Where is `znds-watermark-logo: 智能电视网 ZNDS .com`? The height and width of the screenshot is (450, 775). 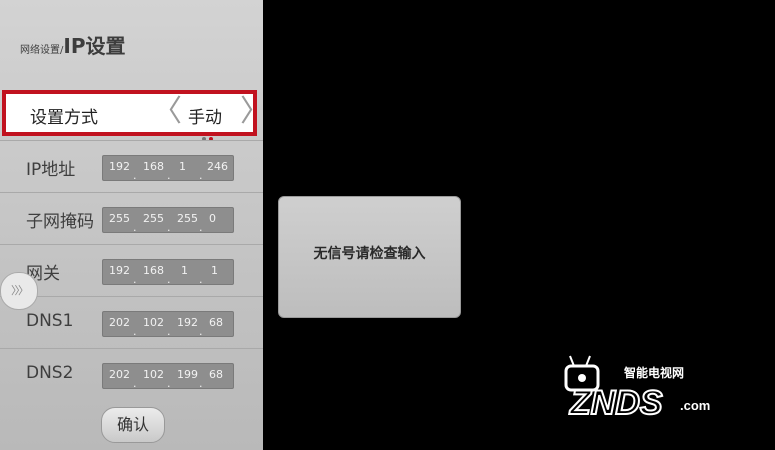
znds-watermark-logo: 智能电视网 ZNDS .com is located at coordinates (637, 387).